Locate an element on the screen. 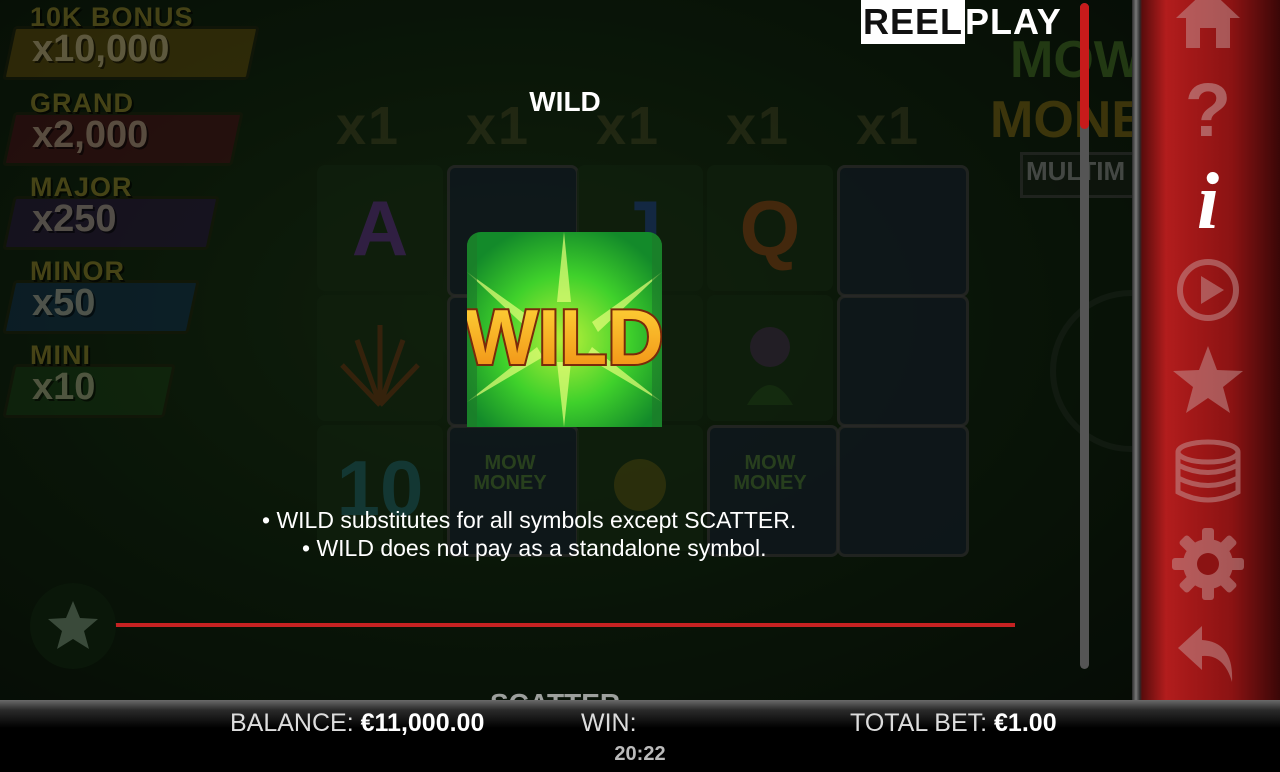  win-display: WIN: is located at coordinates (609, 723).